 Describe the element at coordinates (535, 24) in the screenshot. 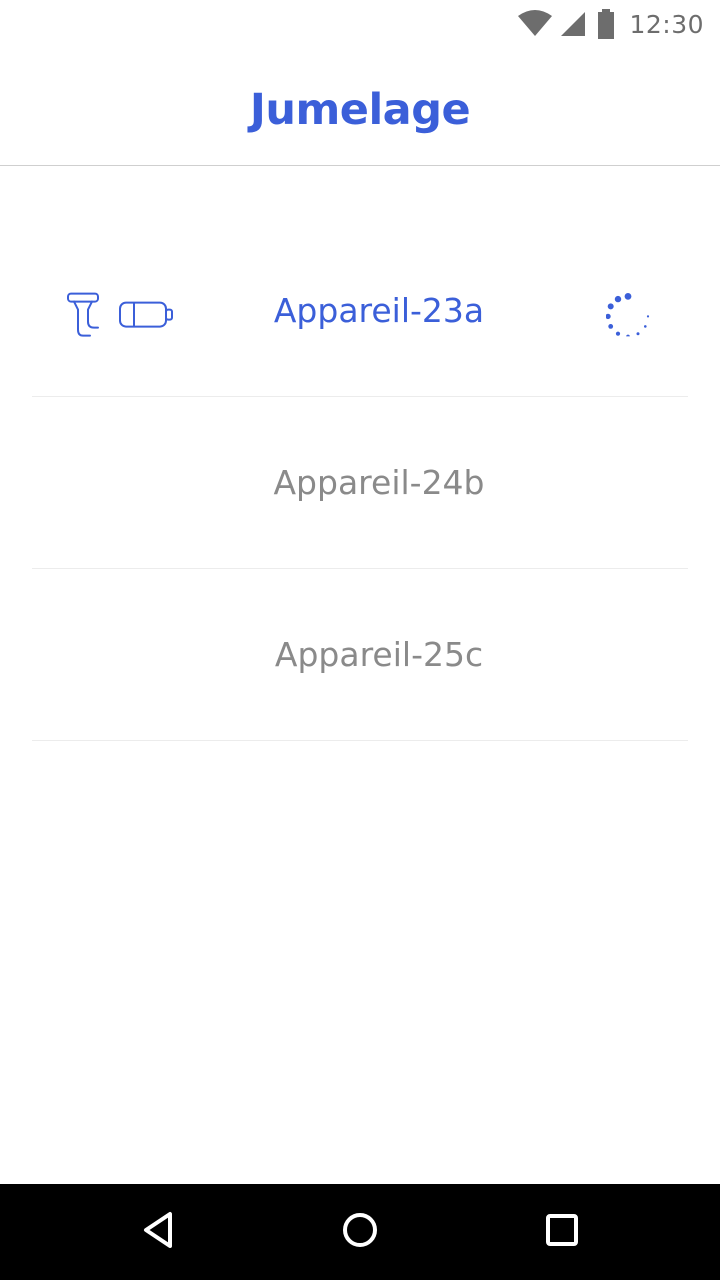

I see `wifi-icon` at that location.